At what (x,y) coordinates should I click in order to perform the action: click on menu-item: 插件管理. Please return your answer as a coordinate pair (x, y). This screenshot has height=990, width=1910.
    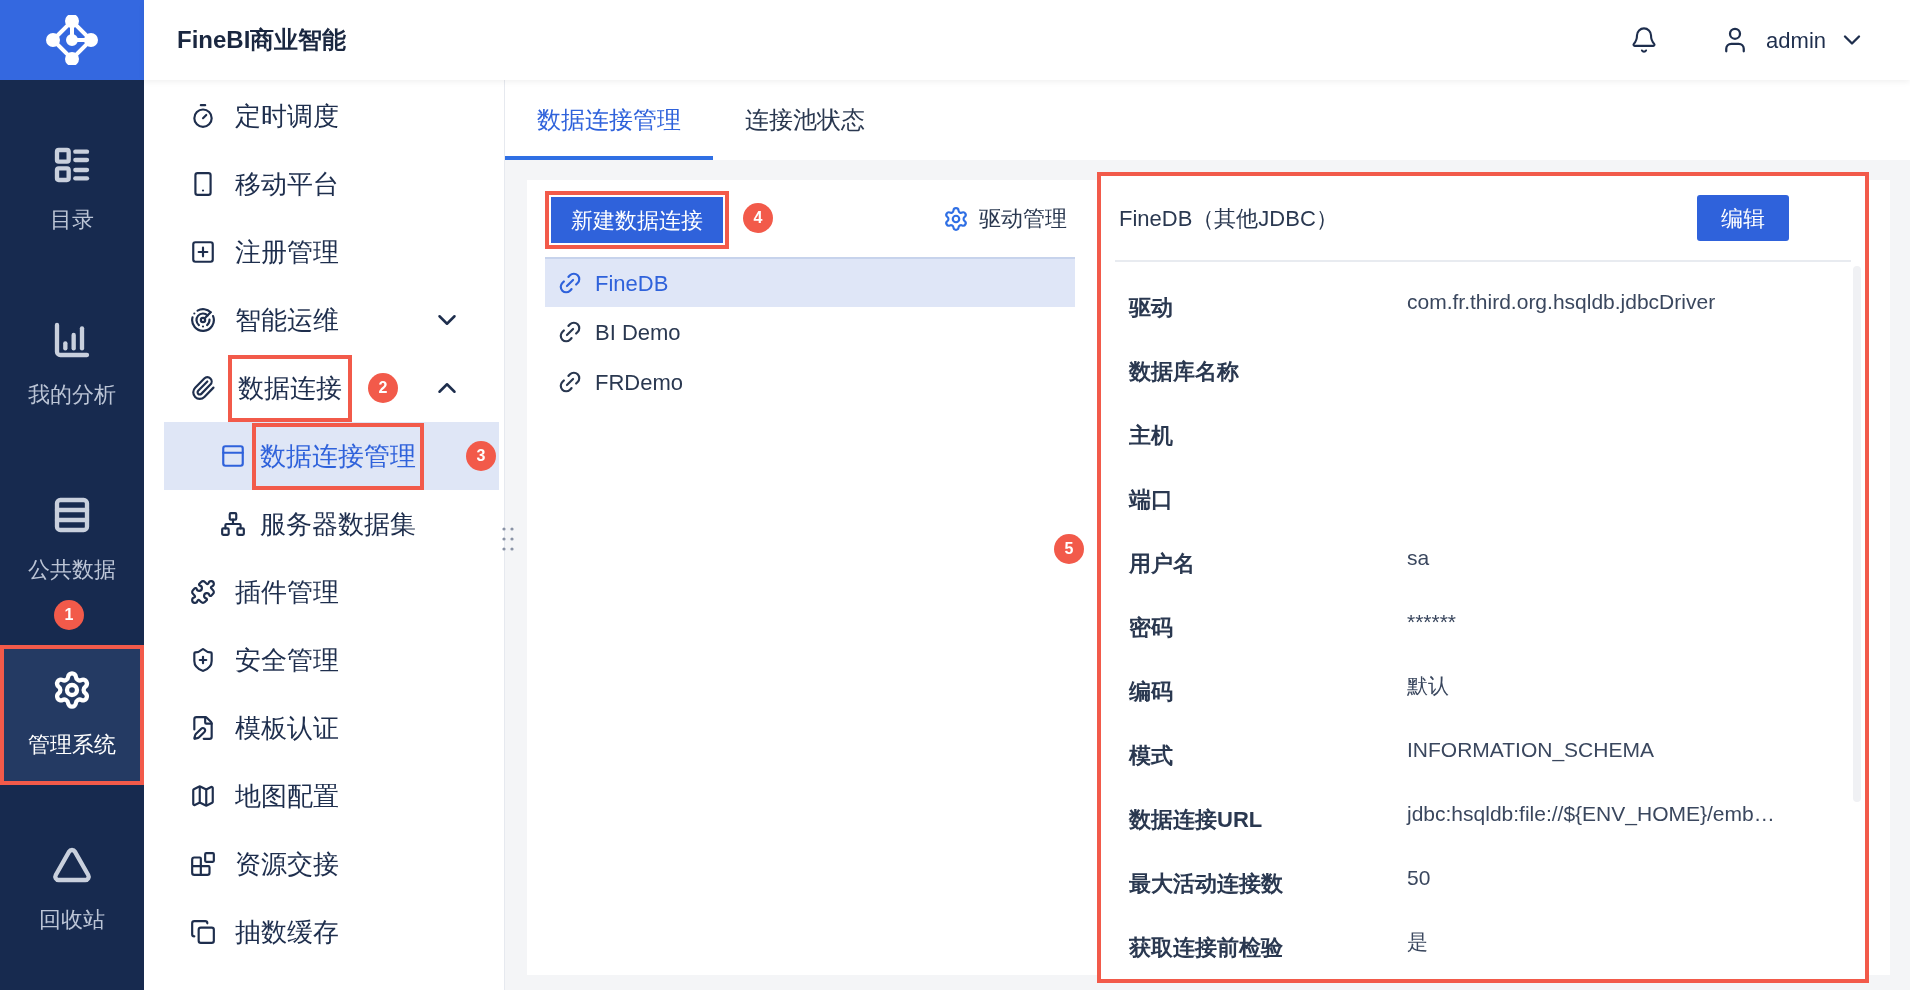
    Looking at the image, I should click on (324, 592).